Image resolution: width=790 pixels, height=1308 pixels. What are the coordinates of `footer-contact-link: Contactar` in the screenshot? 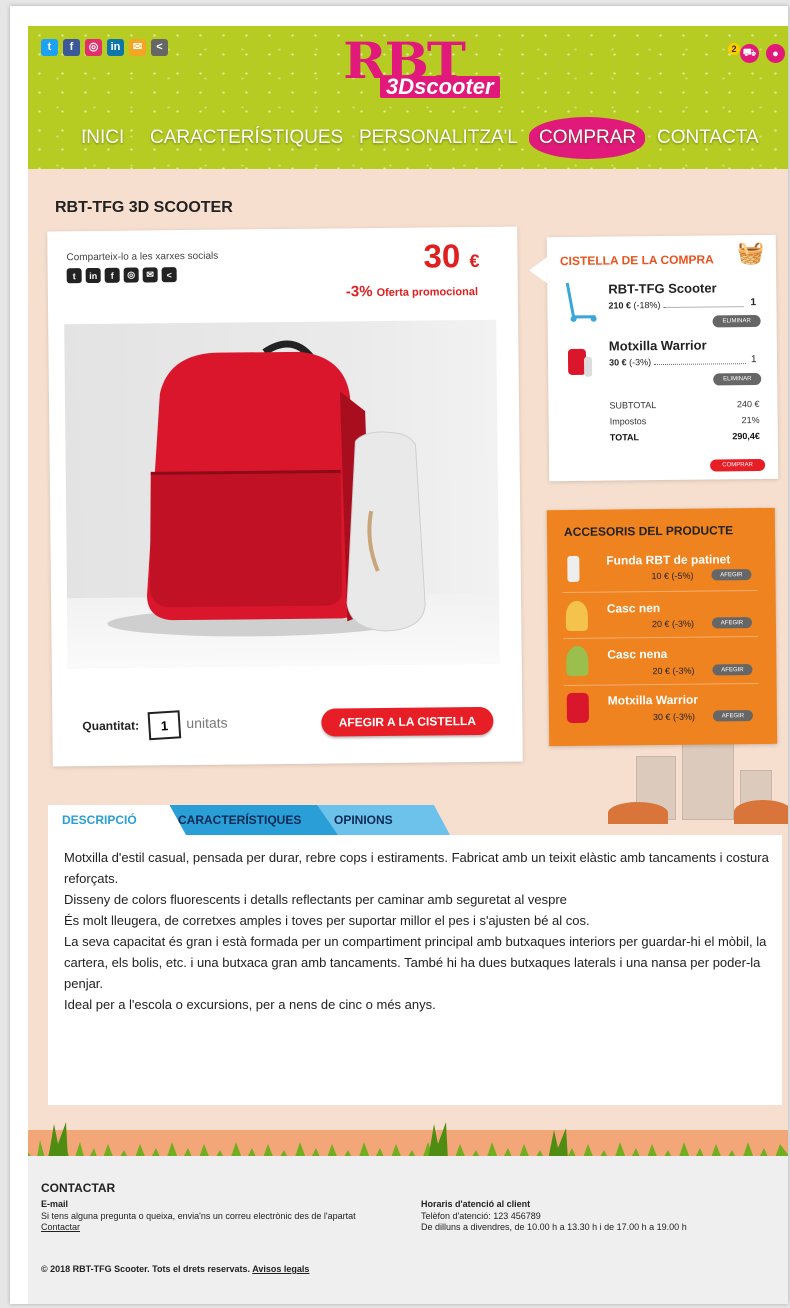 It's located at (60, 1227).